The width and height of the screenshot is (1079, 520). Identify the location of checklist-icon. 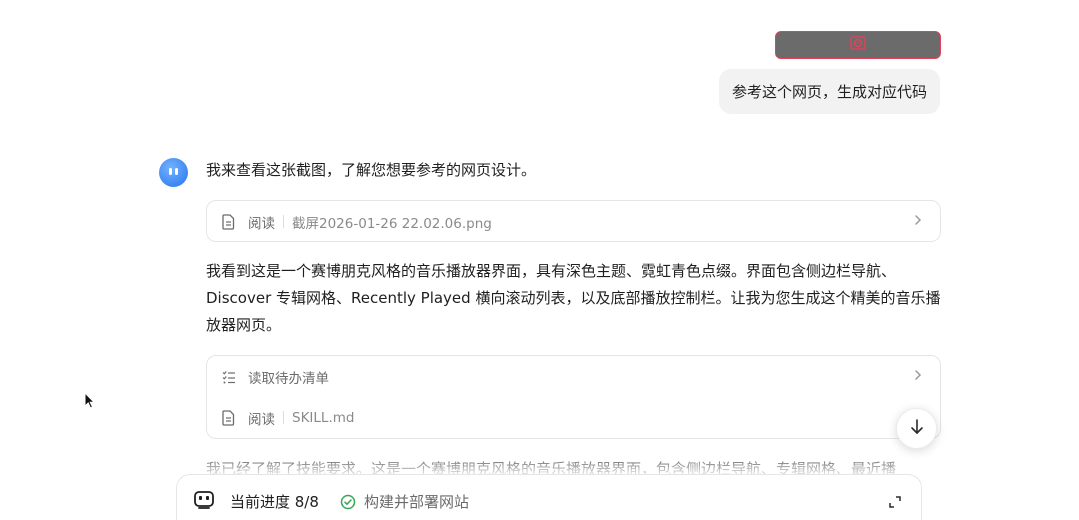
(229, 377).